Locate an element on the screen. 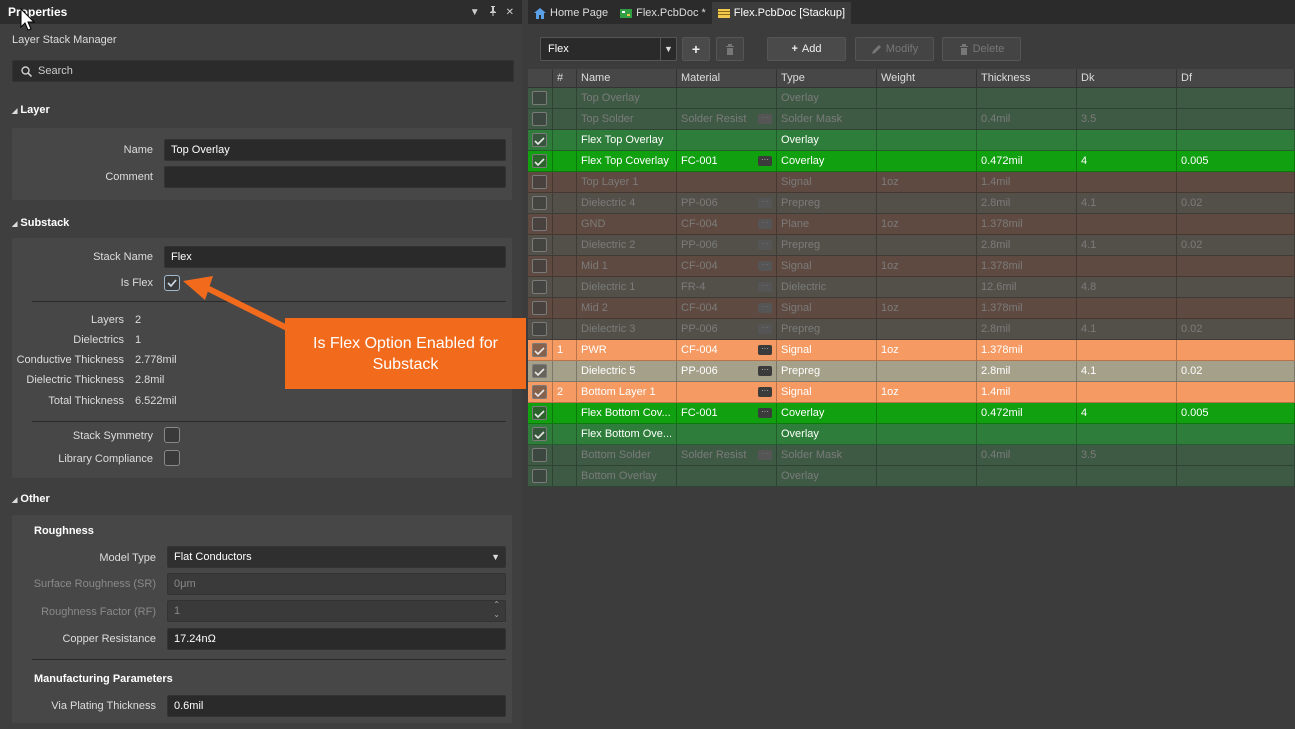 This screenshot has height=729, width=1295. via-plating-field: 0.6mil is located at coordinates (336, 706).